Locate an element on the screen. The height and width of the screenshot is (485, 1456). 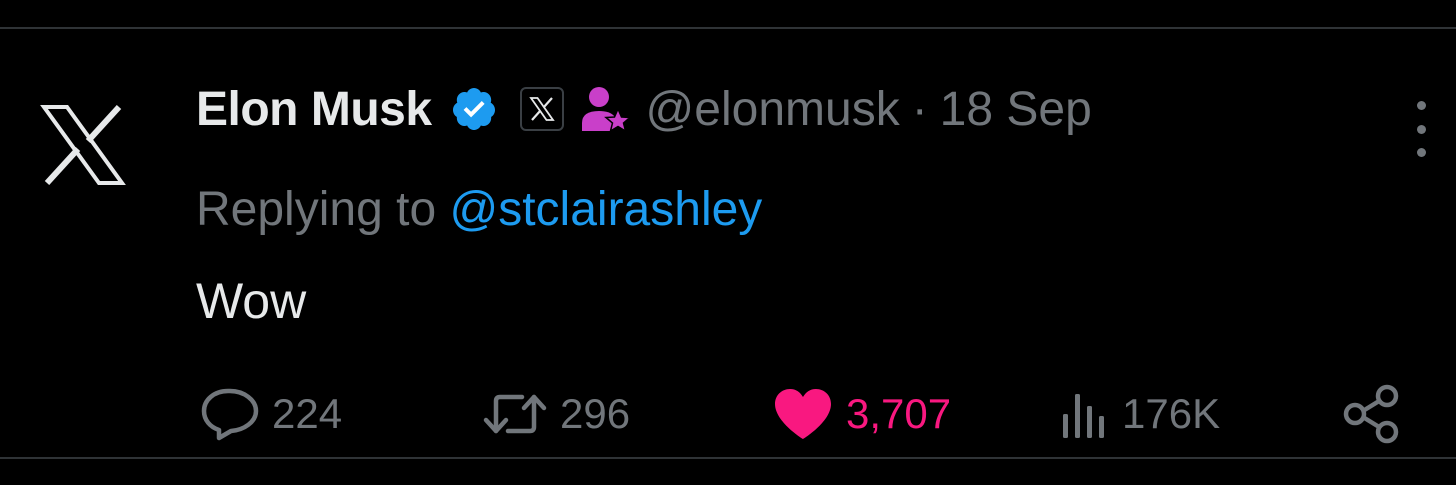
heart-icon is located at coordinates (803, 414).